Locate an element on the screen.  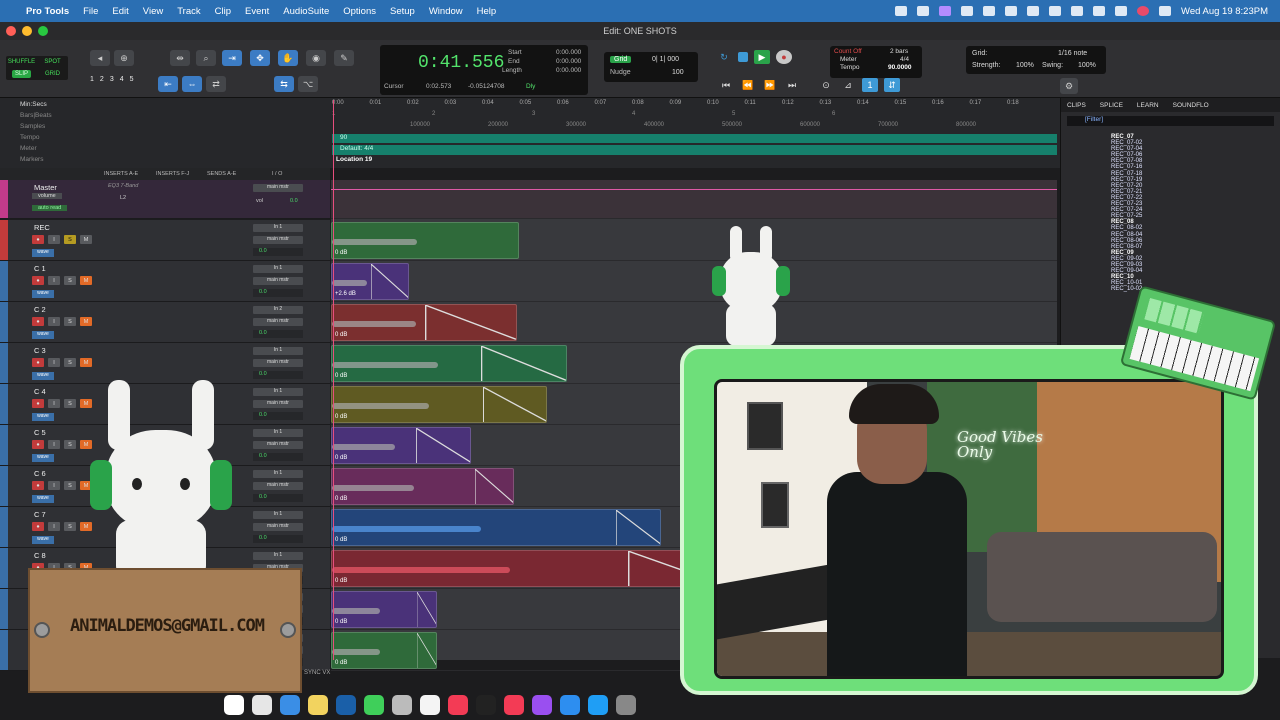
tab-clips: CLIPS is located at coordinates (1076, 105).